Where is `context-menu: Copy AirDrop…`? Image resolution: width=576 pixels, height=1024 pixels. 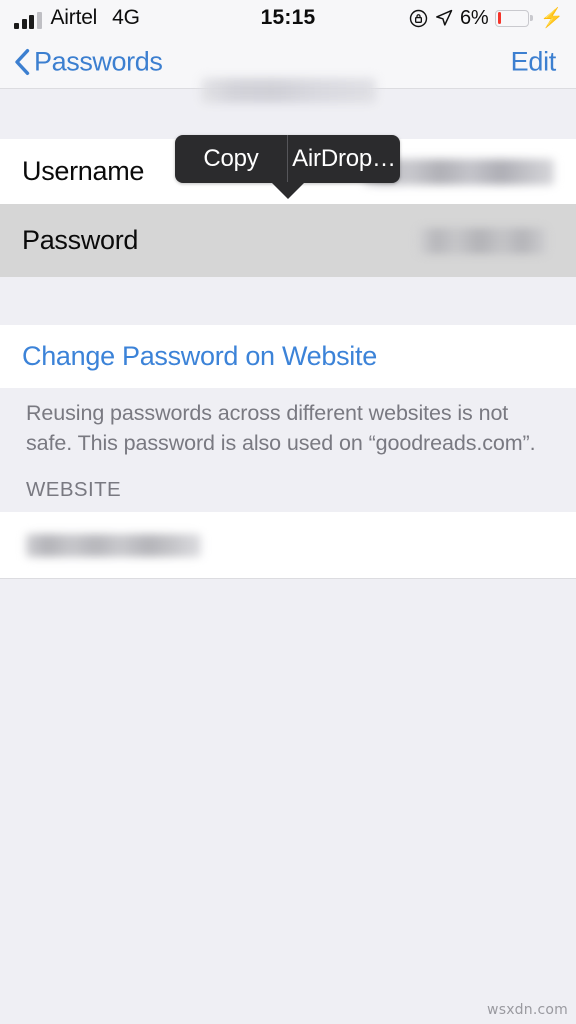
context-menu: Copy AirDrop… is located at coordinates (287, 159).